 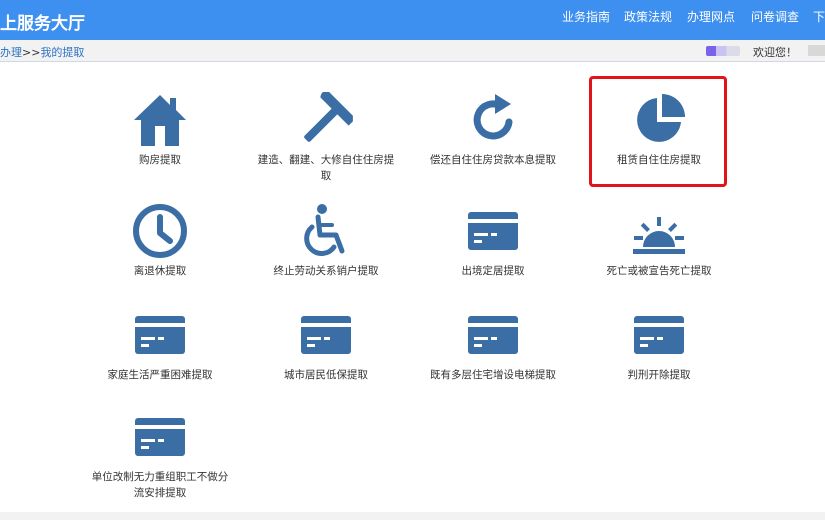 What do you see at coordinates (412, 516) in the screenshot?
I see `footer-strip` at bounding box center [412, 516].